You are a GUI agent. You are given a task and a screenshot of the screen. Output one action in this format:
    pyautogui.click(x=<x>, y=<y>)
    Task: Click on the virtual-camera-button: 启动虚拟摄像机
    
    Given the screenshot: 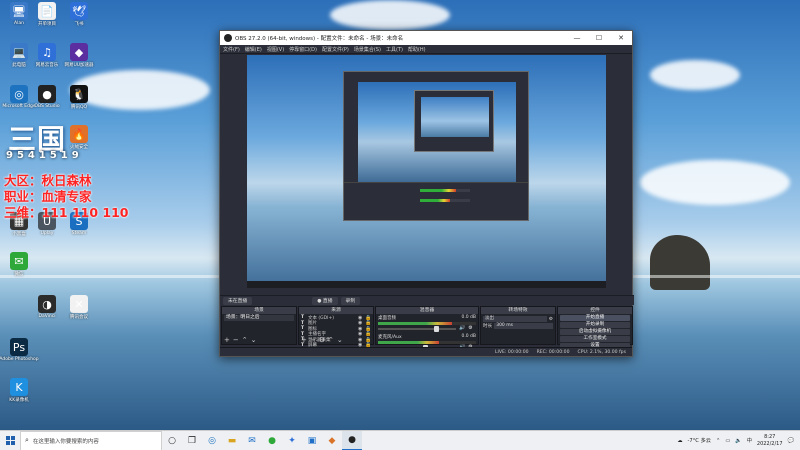 What is the action you would take?
    pyautogui.click(x=595, y=332)
    